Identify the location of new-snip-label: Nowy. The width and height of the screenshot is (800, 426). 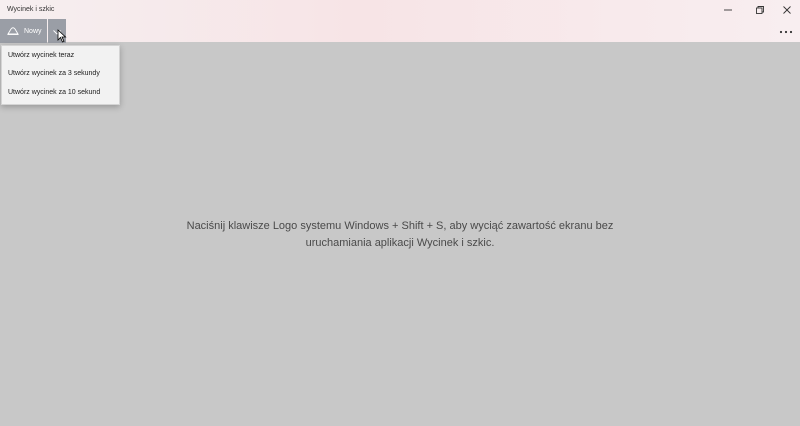
(33, 31).